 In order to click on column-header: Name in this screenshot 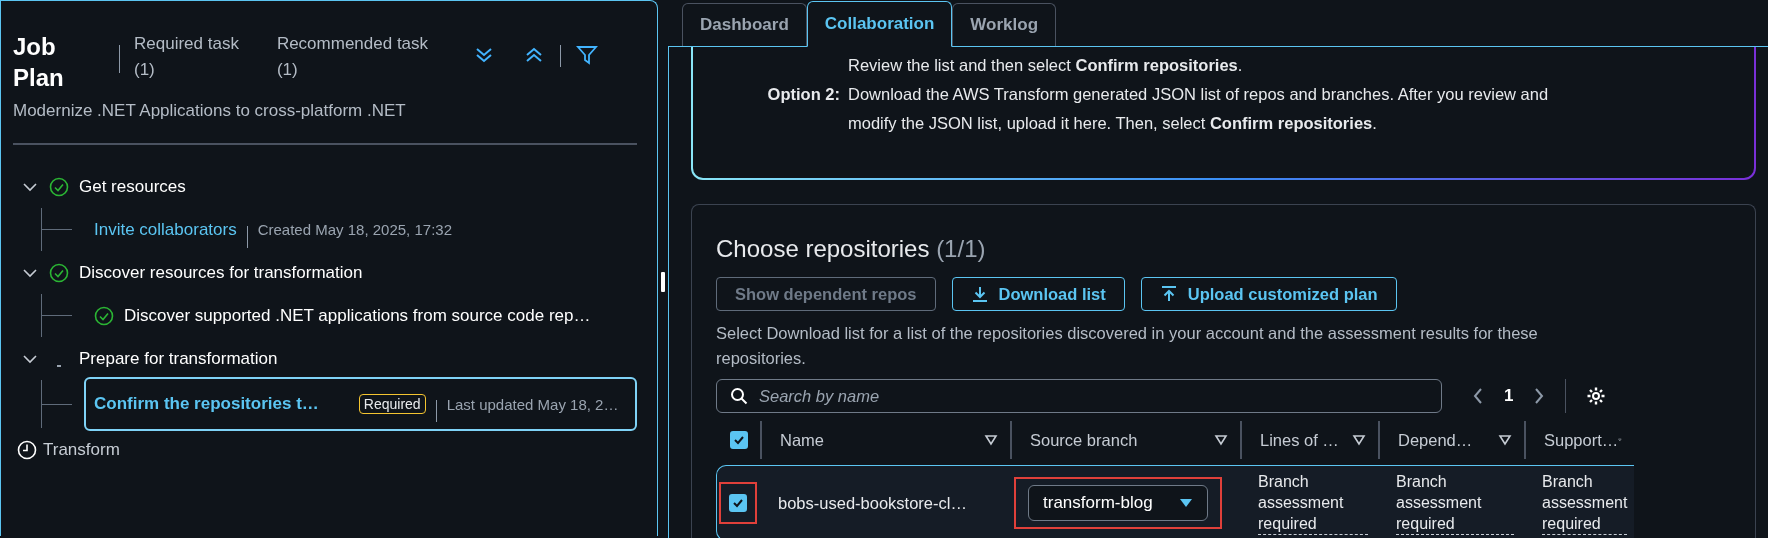, I will do `click(885, 440)`.